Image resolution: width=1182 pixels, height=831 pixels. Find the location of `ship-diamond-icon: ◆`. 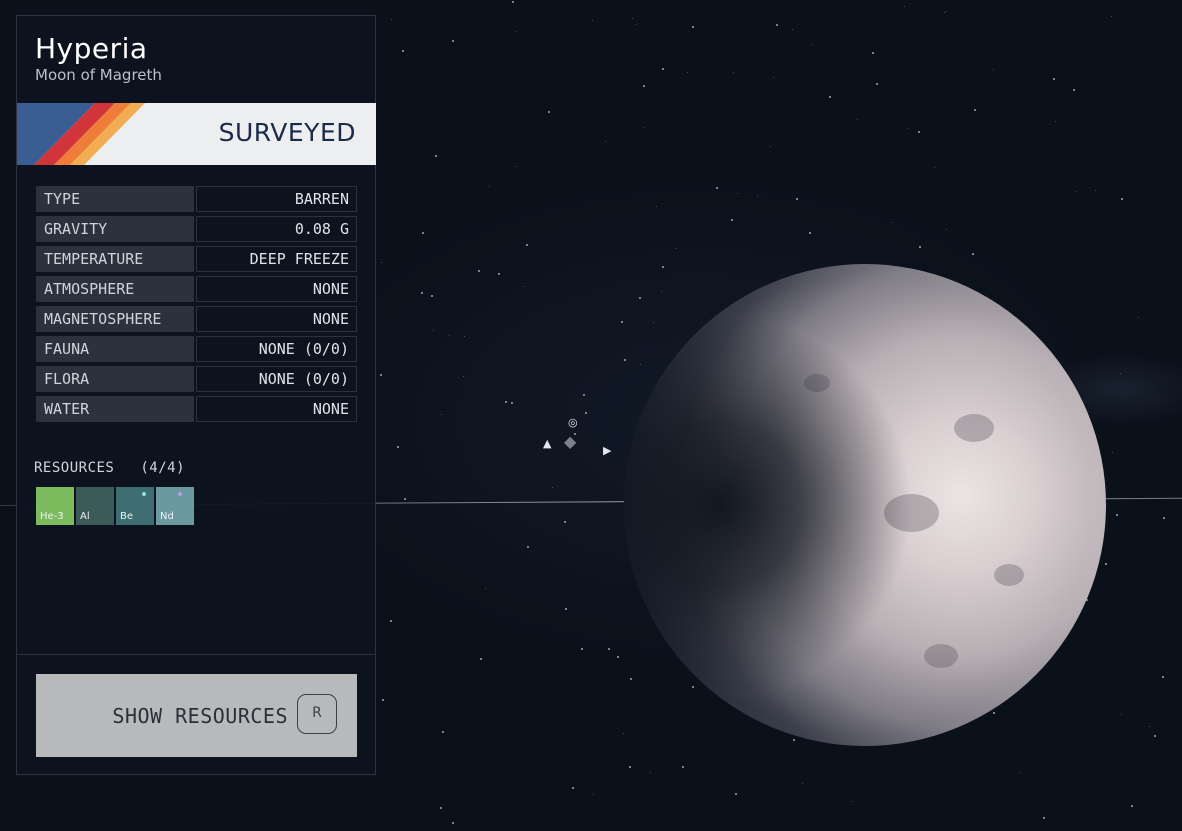

ship-diamond-icon: ◆ is located at coordinates (570, 441).